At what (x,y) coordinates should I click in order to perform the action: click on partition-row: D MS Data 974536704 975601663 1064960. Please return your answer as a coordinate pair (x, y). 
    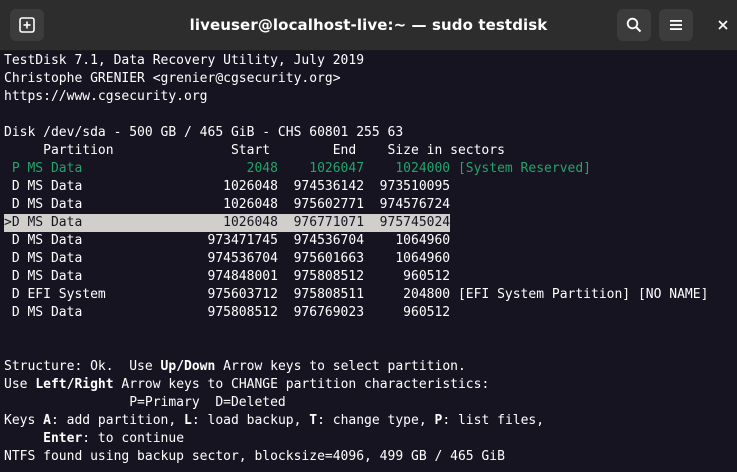
    Looking at the image, I should click on (227, 259).